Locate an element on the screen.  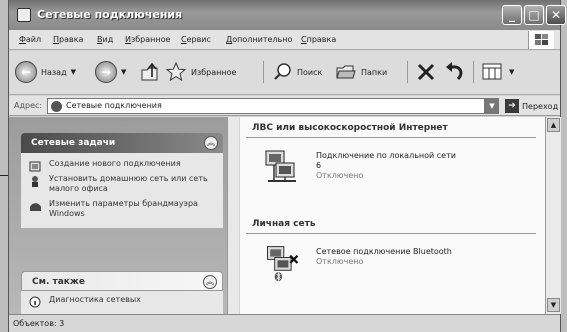
lan-connection-icon is located at coordinates (280, 166).